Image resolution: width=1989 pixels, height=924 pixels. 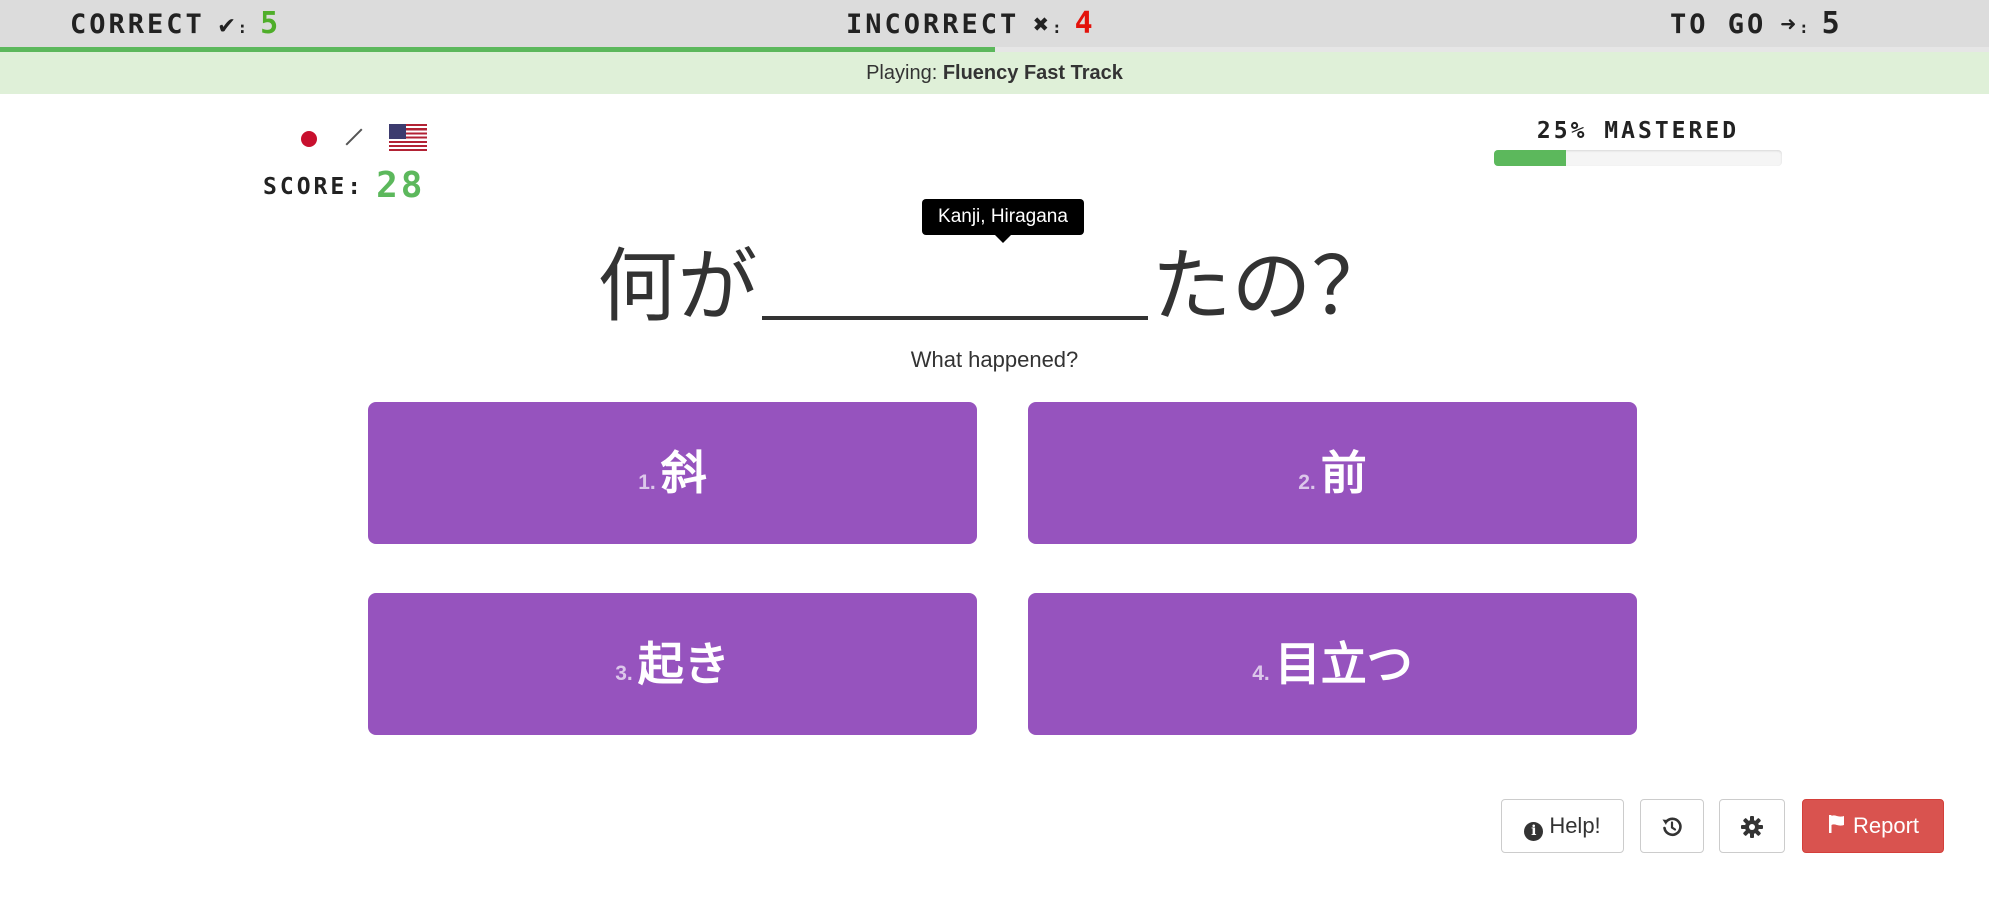 I want to click on incorrect-stat: INCORRECT ✖: 4, so click(x=971, y=26).